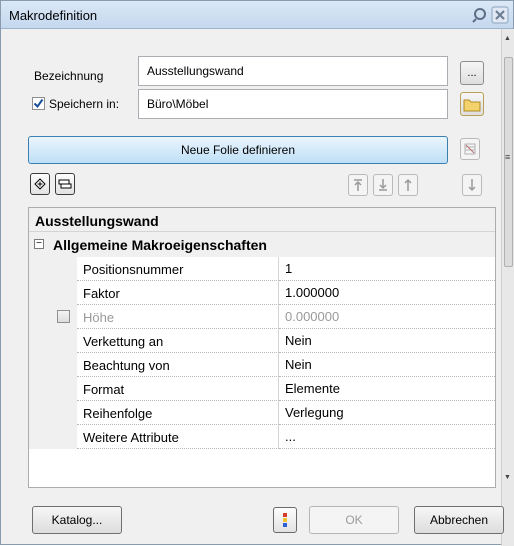 This screenshot has height=546, width=514. What do you see at coordinates (387, 293) in the screenshot?
I see `property-value: 1.000000` at bounding box center [387, 293].